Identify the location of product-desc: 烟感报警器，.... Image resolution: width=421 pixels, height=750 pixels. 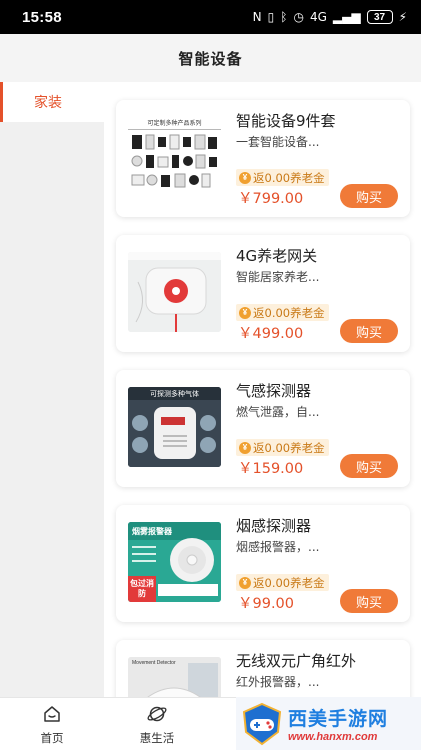
(278, 547).